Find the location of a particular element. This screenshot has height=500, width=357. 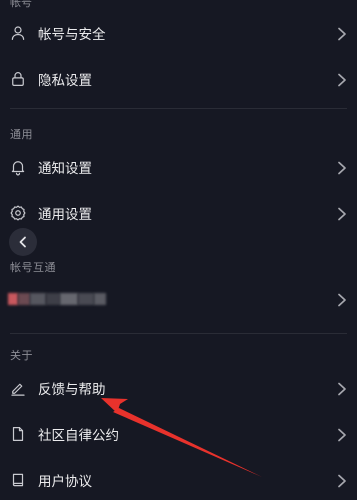

settings-item-label: 帐号与安全 is located at coordinates (72, 35).